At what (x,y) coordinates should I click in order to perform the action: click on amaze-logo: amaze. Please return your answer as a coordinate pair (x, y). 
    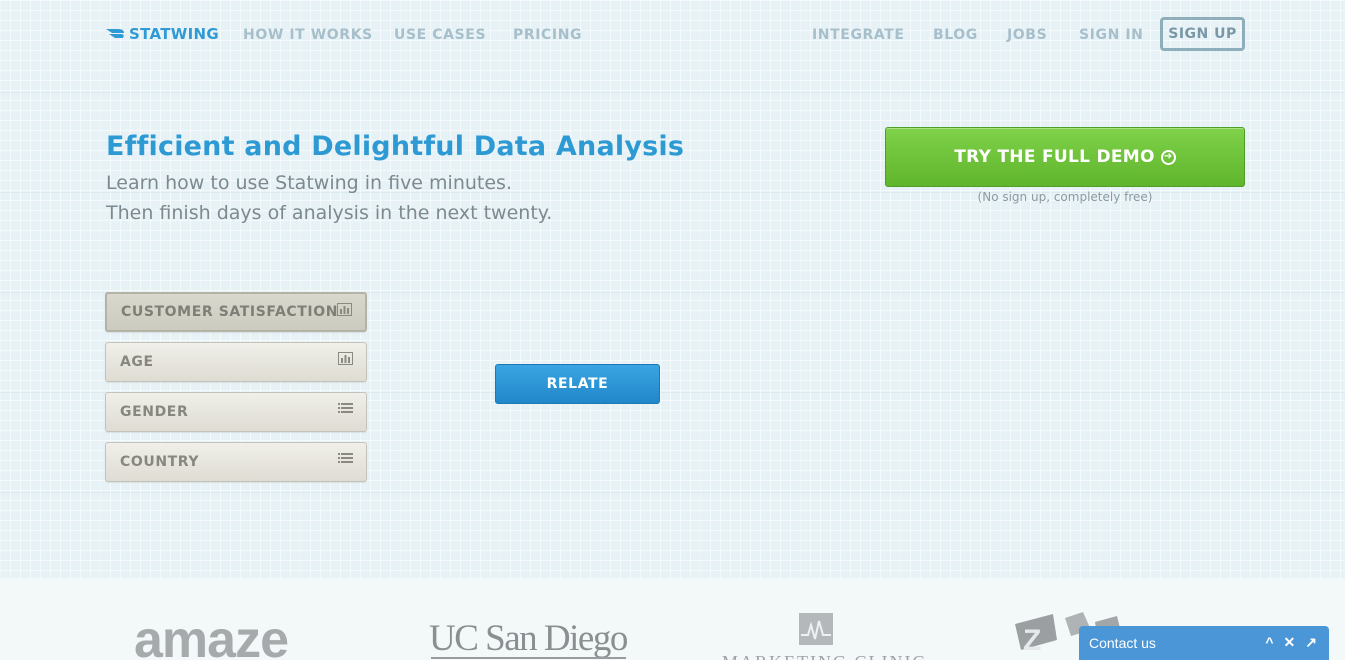
    Looking at the image, I should click on (211, 635).